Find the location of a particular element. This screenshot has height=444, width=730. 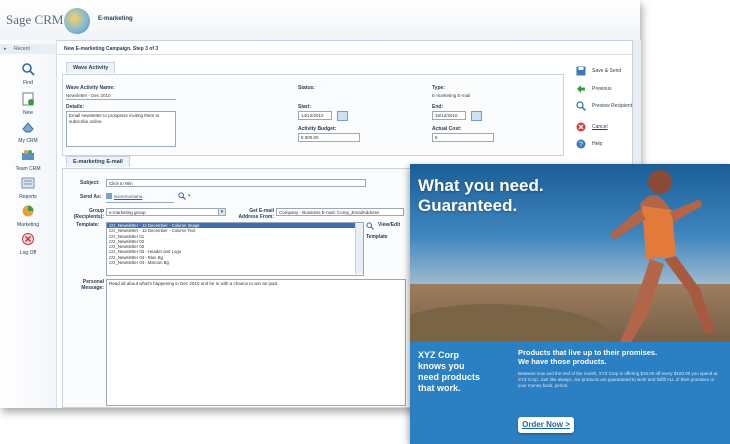

wave-name-underline is located at coordinates (121, 99).